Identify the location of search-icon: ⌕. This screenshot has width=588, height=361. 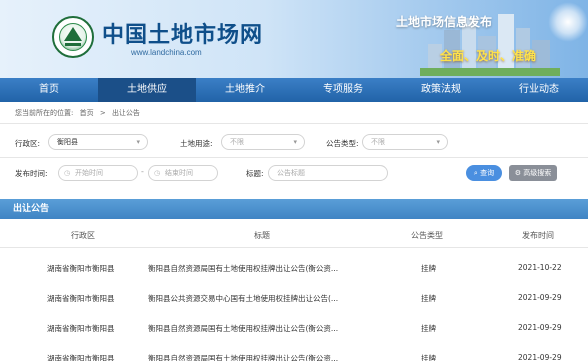
(475, 173).